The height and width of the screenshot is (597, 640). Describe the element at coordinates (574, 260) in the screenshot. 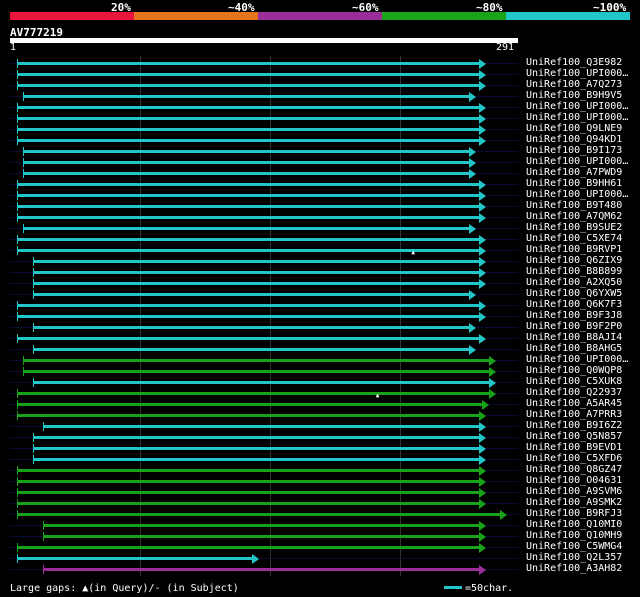

I see `hit-name-link: UniRef100_Q6ZIX9` at that location.